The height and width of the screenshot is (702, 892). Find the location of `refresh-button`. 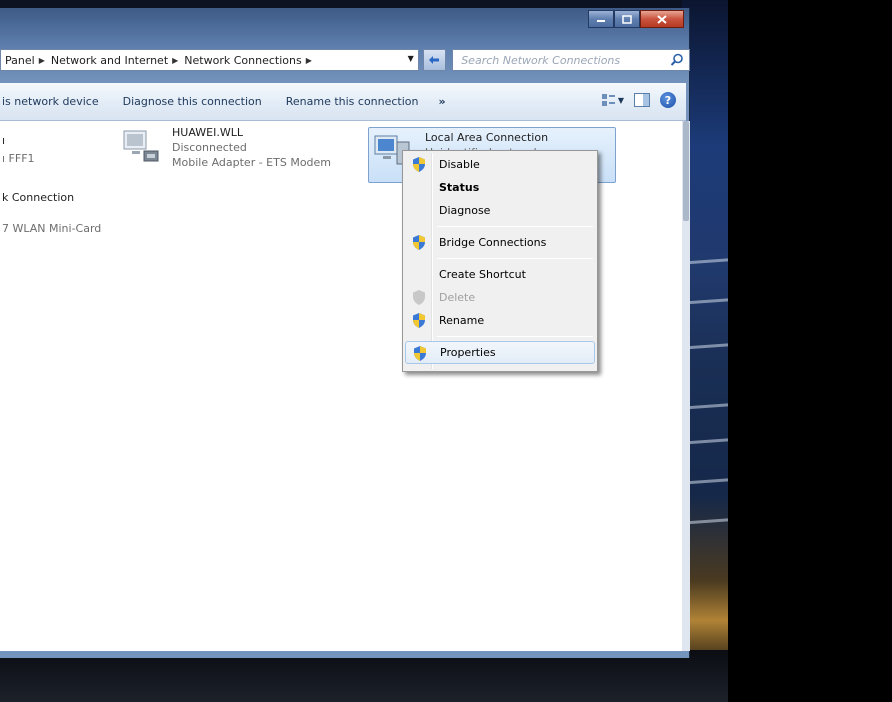

refresh-button is located at coordinates (434, 60).